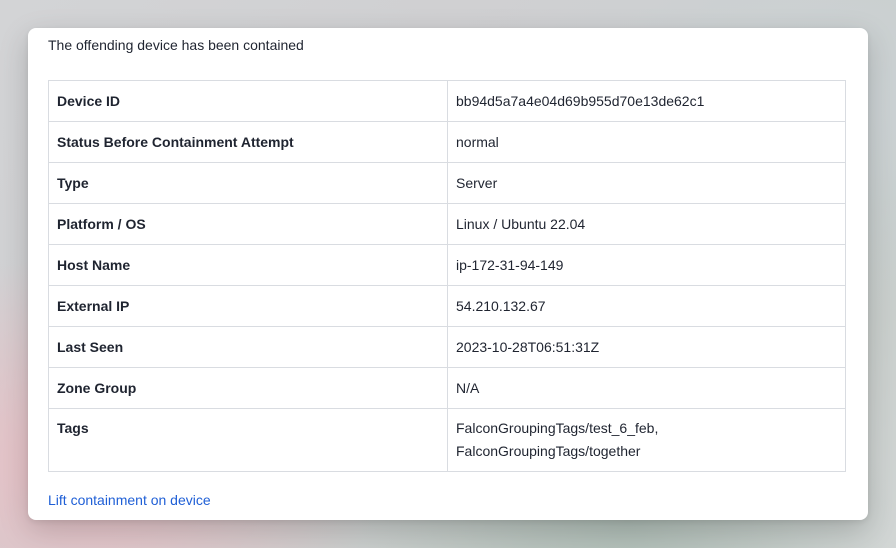 The height and width of the screenshot is (548, 896). I want to click on zone-group-label: Zone Group, so click(248, 388).